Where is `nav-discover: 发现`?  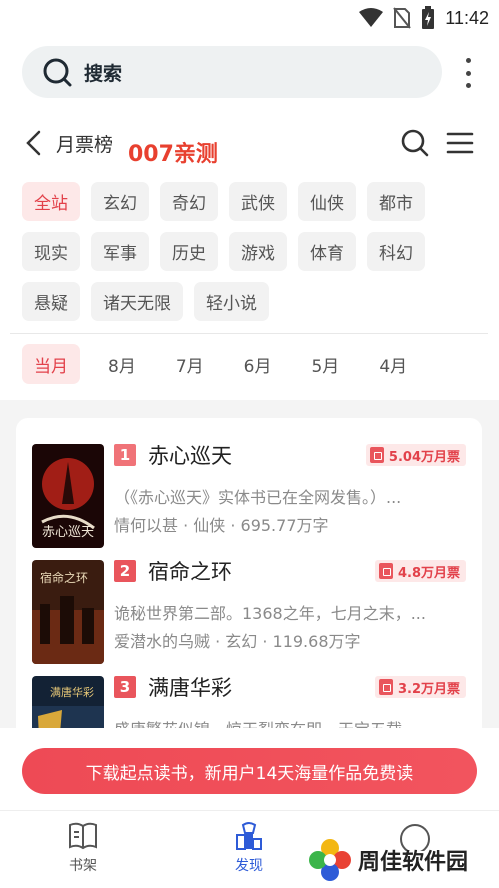
nav-discover: 发现 is located at coordinates (249, 848).